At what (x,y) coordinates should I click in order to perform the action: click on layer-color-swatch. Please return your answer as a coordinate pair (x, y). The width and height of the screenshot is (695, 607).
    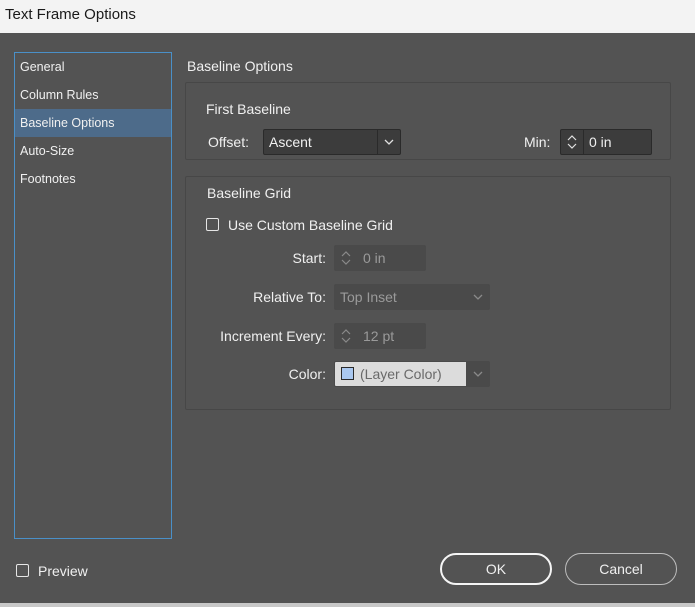
    Looking at the image, I should click on (347, 373).